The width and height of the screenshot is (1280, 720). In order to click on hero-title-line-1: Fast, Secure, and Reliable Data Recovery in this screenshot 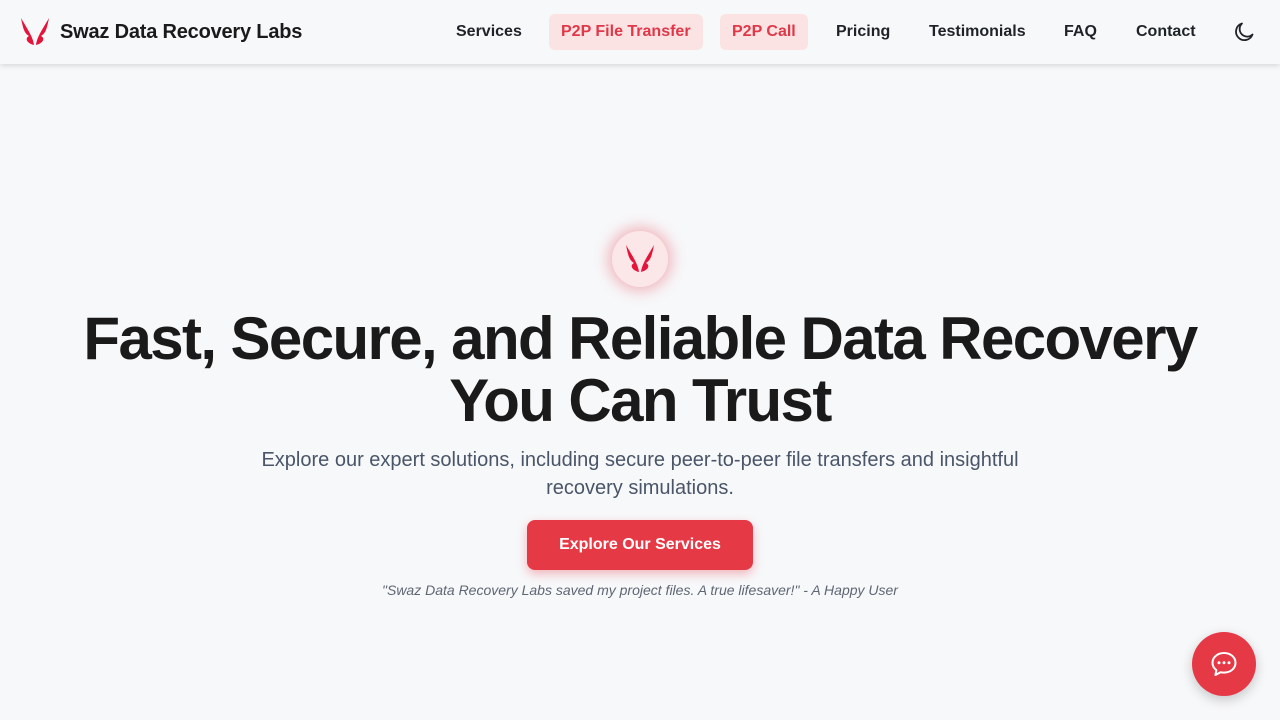, I will do `click(640, 338)`.